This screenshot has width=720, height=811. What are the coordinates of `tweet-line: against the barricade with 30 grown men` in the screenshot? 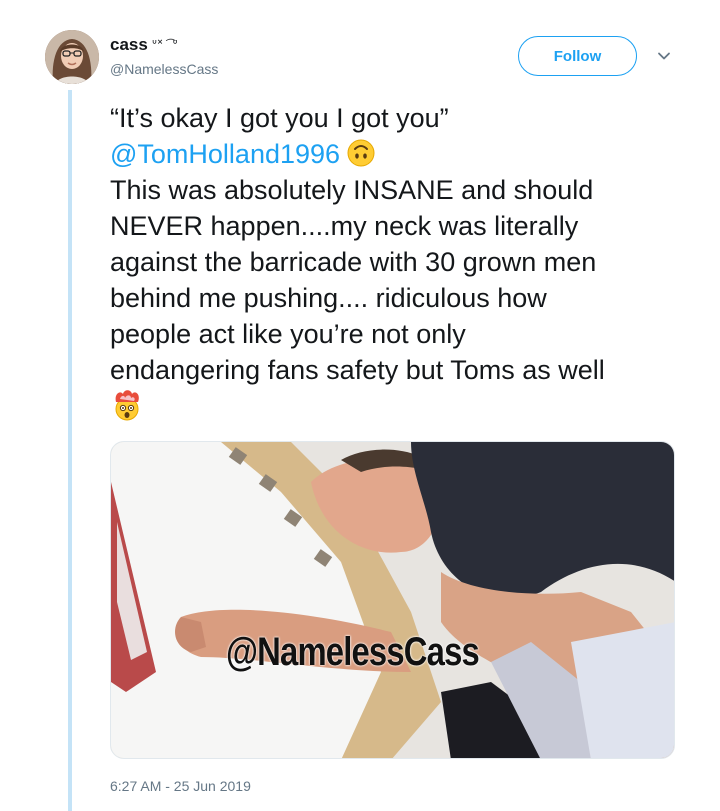 It's located at (353, 262).